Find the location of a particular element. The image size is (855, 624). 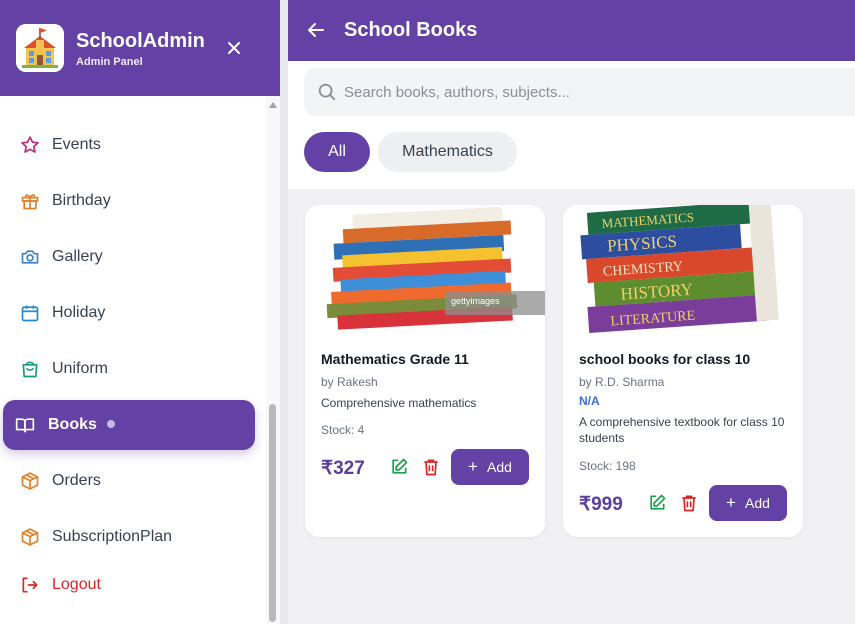

sidebar-item-events: Events is located at coordinates (133, 145).